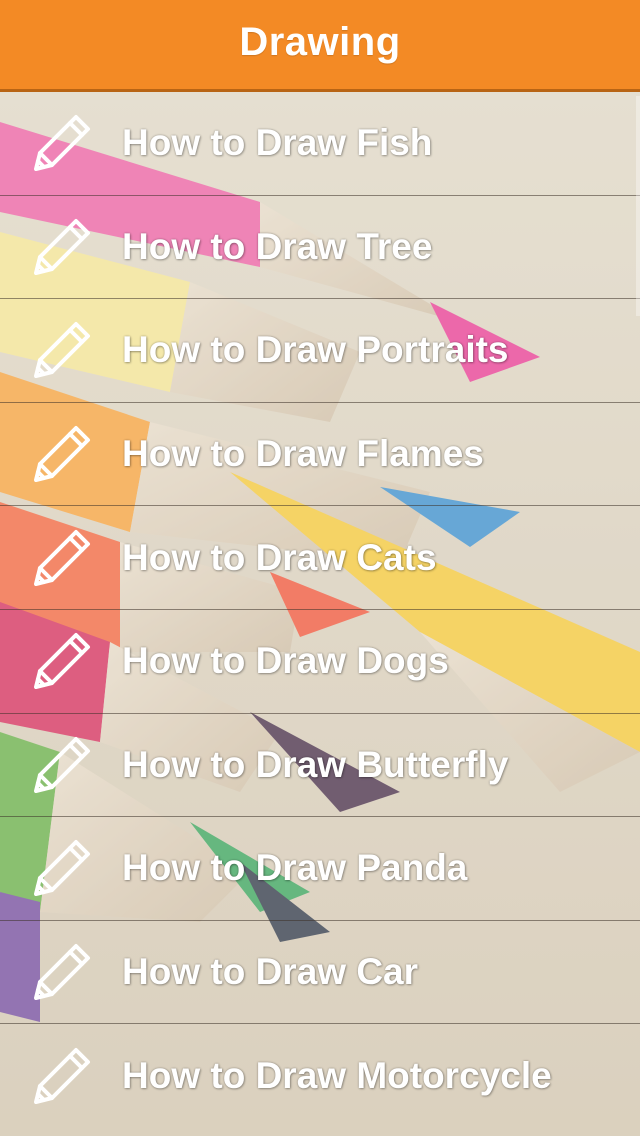 The width and height of the screenshot is (640, 1136). What do you see at coordinates (638, 206) in the screenshot?
I see `scroll-indicator` at bounding box center [638, 206].